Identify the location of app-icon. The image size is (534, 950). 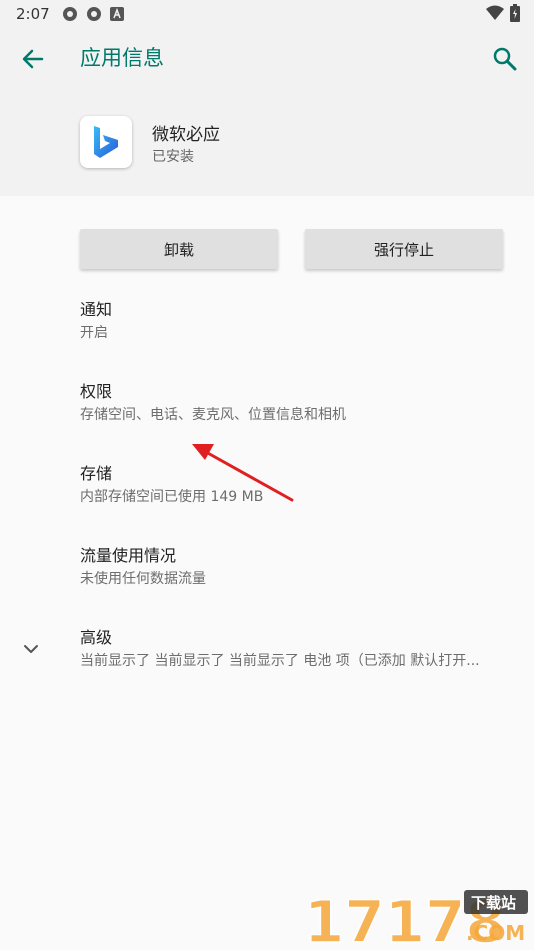
(106, 142).